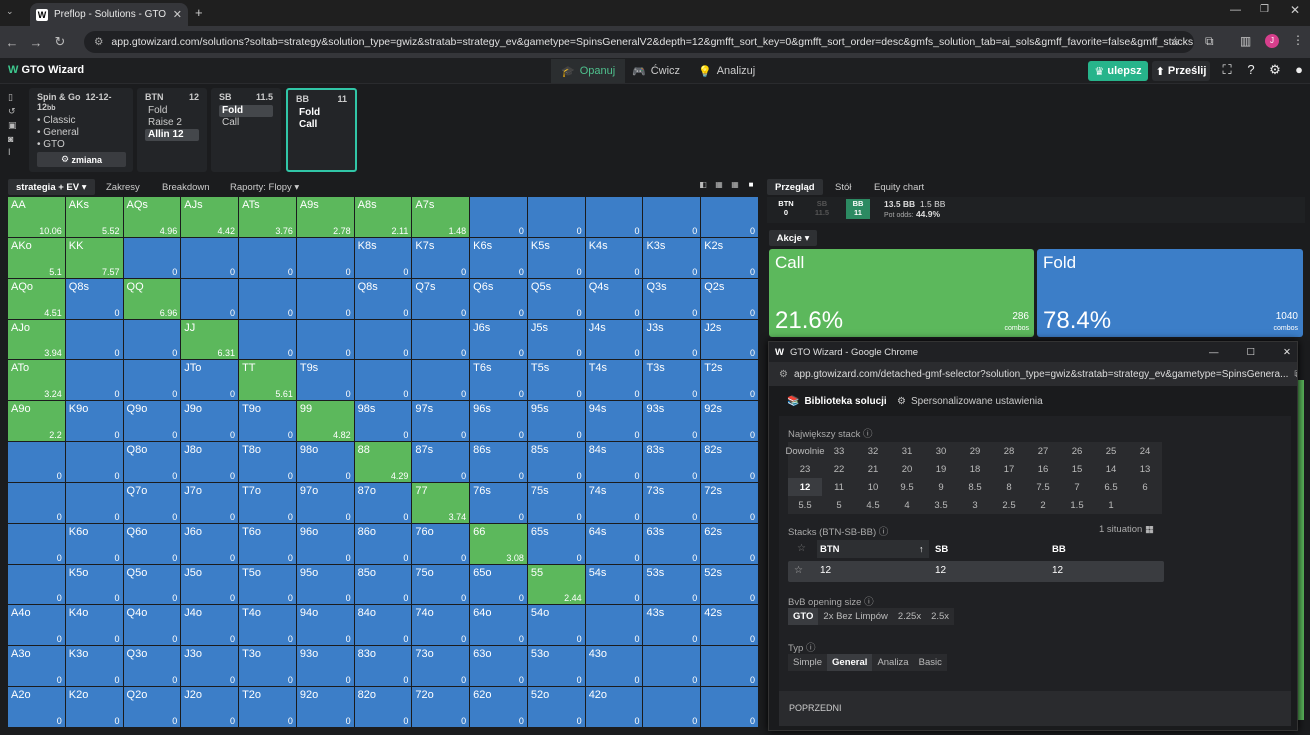 The image size is (1310, 735). Describe the element at coordinates (837, 401) in the screenshot. I see `tab-solution-library: 📚 Biblioteka solucji` at that location.